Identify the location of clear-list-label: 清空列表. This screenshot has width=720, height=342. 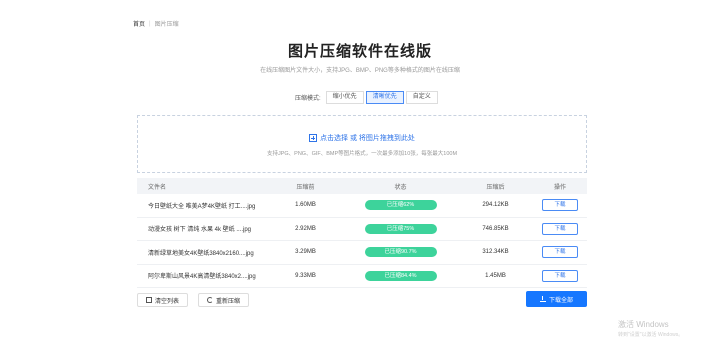
(167, 301).